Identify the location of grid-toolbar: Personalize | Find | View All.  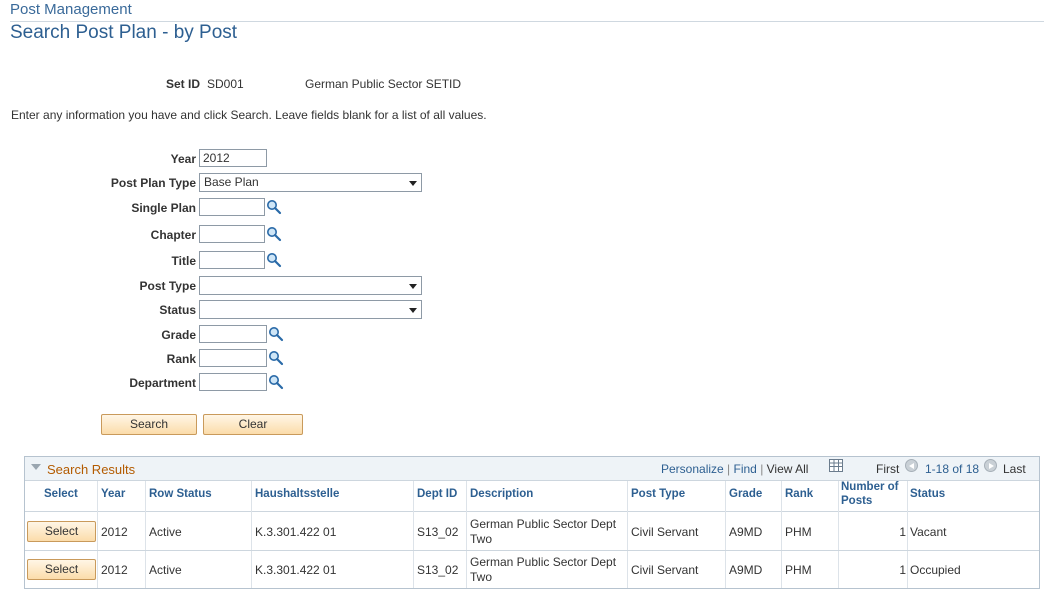
(734, 469).